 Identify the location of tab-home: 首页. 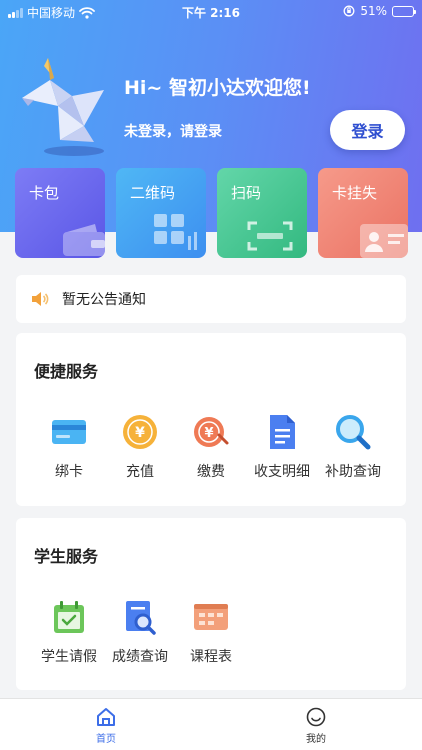
(106, 726).